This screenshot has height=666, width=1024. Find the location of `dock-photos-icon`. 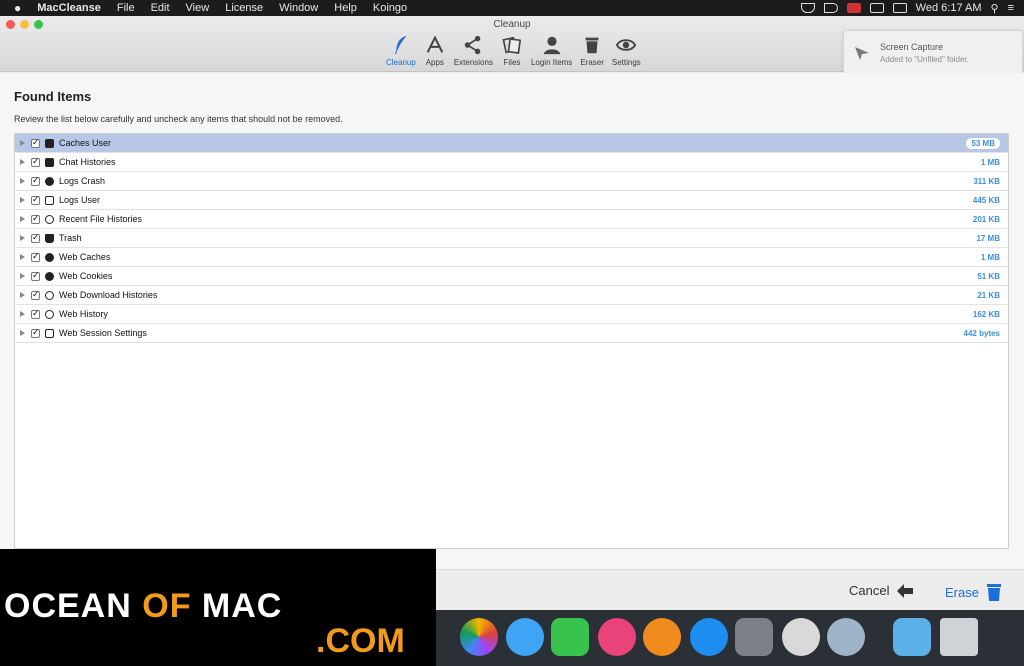

dock-photos-icon is located at coordinates (479, 637).